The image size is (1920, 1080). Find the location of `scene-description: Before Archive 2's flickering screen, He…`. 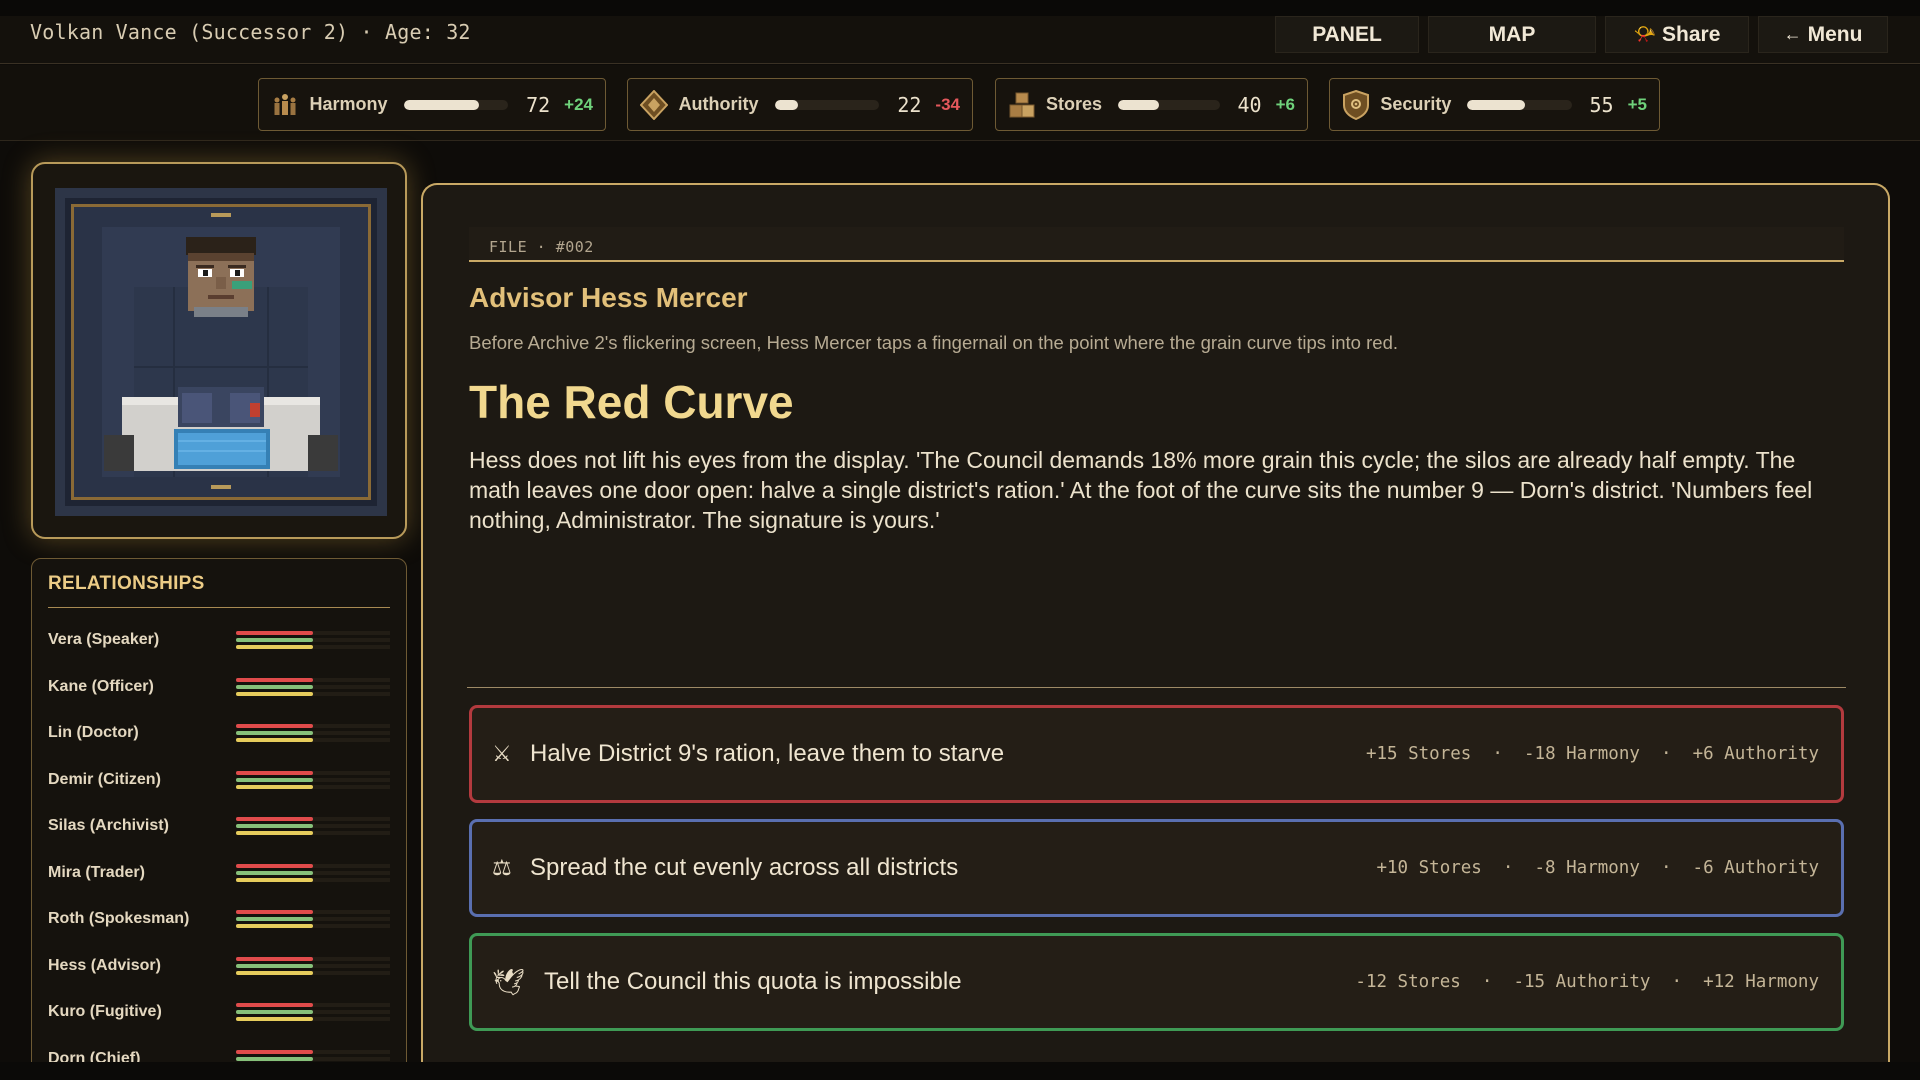

scene-description: Before Archive 2's flickering screen, He… is located at coordinates (933, 342).